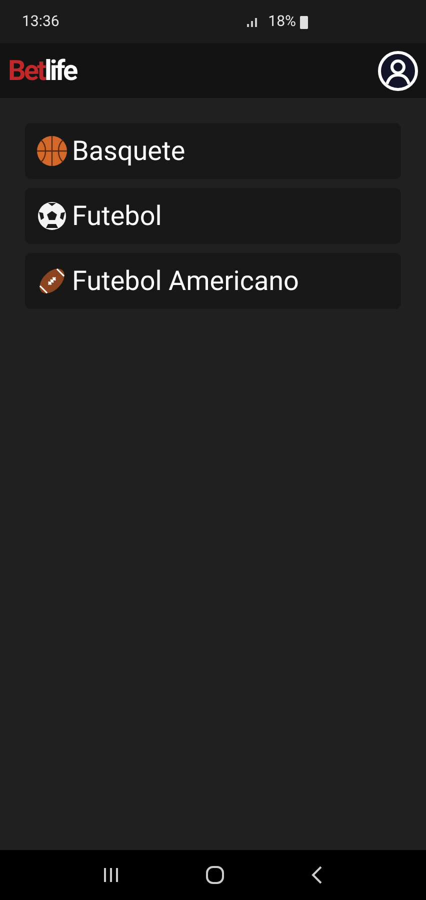 This screenshot has width=426, height=900. What do you see at coordinates (111, 875) in the screenshot?
I see `recent-apps-icon` at bounding box center [111, 875].